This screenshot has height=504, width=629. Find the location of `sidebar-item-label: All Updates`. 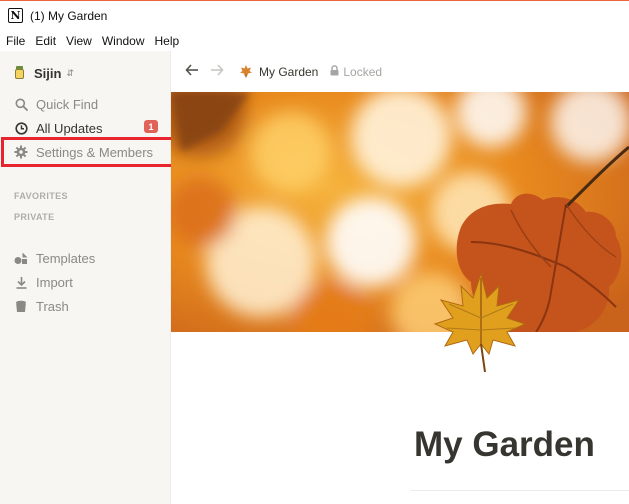

sidebar-item-label: All Updates is located at coordinates (69, 128).